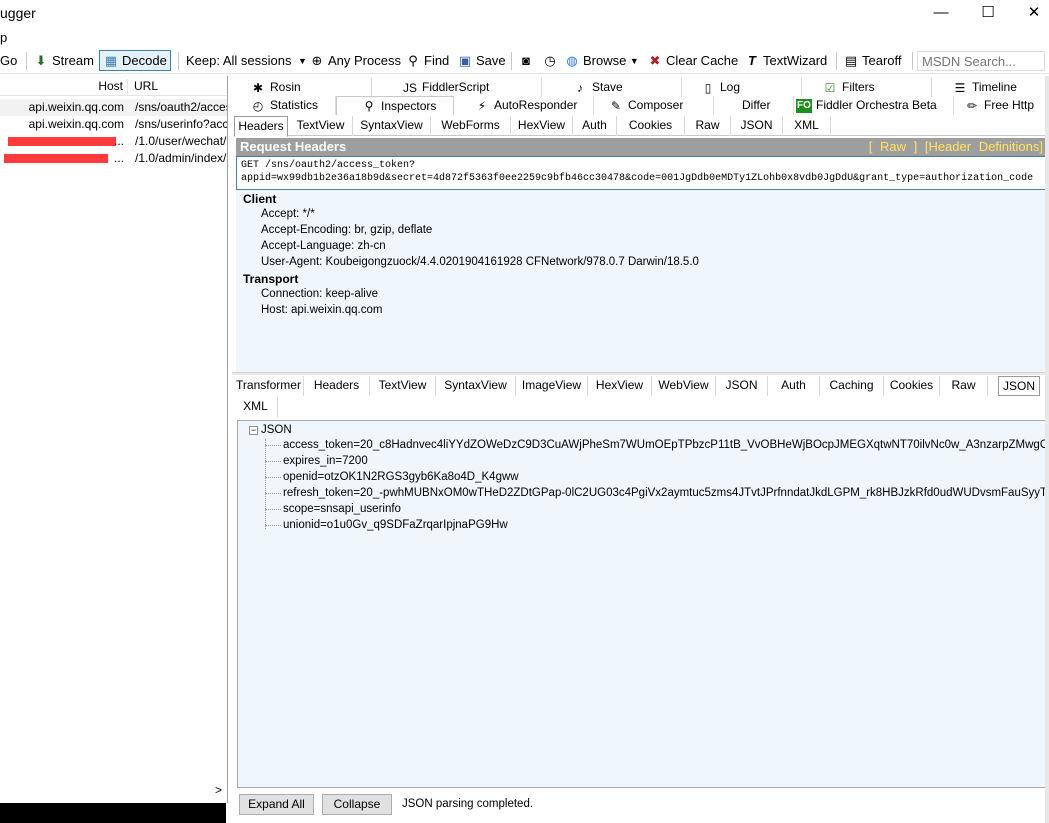  Describe the element at coordinates (693, 61) in the screenshot. I see `clear-cache-button: ✖ Clear Cache` at that location.